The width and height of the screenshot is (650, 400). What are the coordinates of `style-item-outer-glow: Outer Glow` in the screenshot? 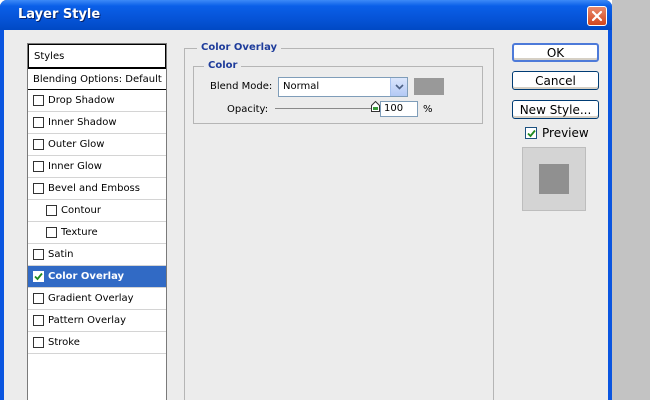 It's located at (97, 145).